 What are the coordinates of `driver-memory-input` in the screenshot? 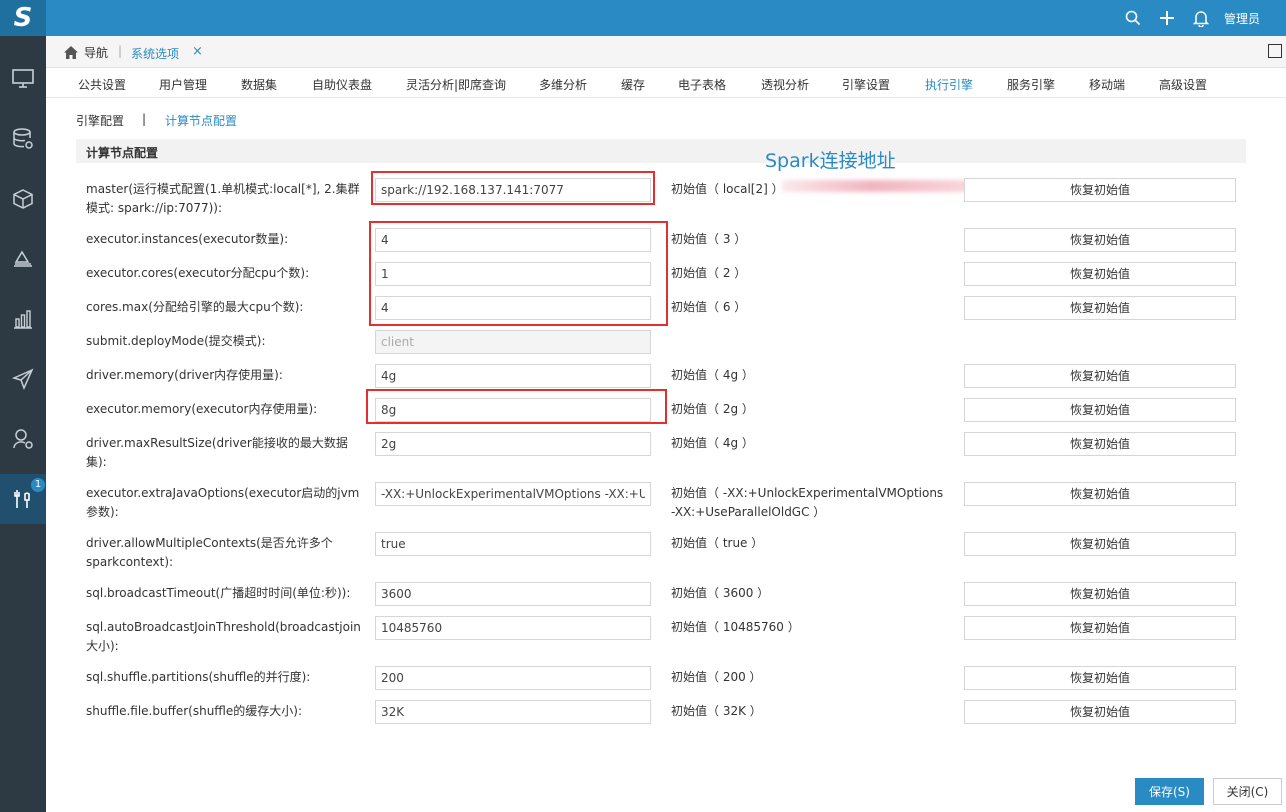 It's located at (513, 376).